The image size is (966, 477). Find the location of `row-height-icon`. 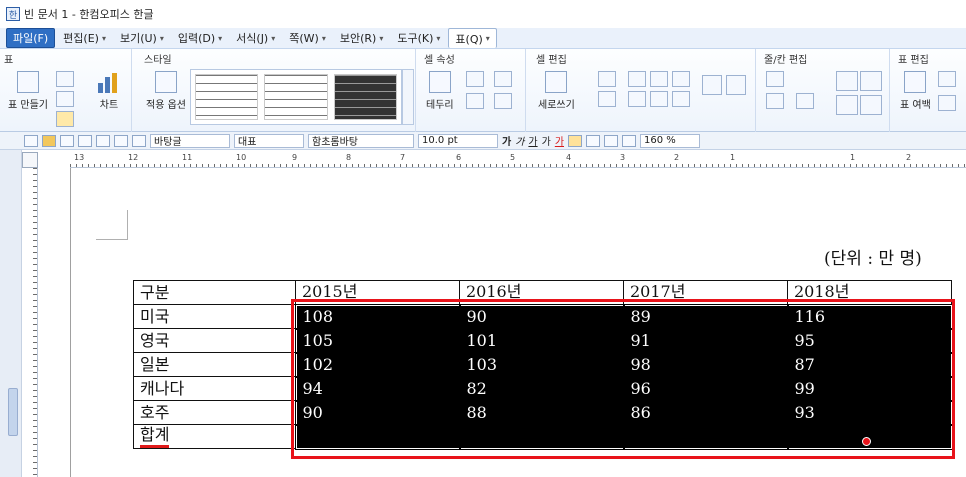

row-height-icon is located at coordinates (847, 81).